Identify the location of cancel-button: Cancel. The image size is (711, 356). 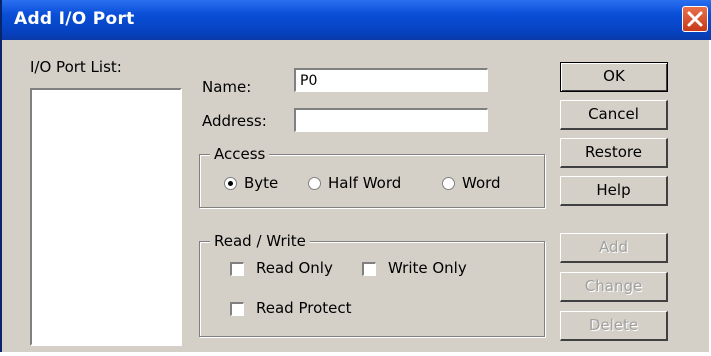
(614, 115).